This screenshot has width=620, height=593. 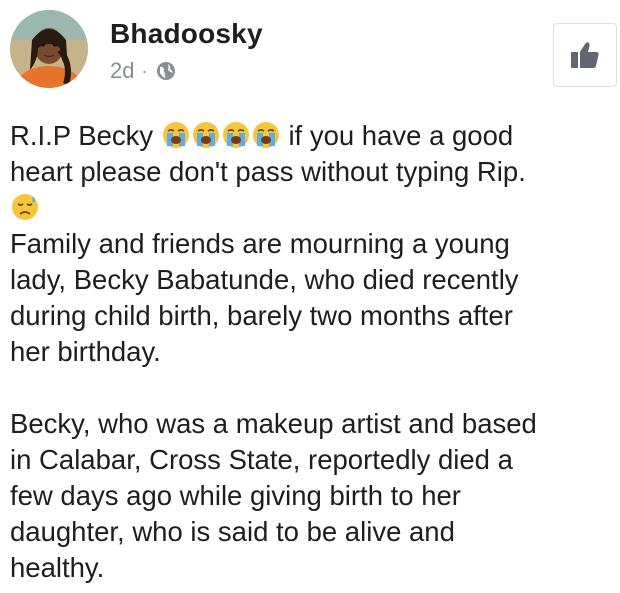 I want to click on avatar, so click(x=49, y=49).